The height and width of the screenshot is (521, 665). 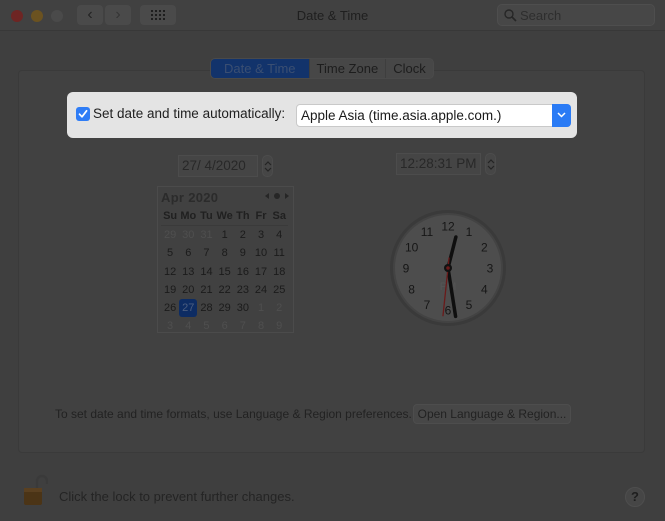 What do you see at coordinates (427, 305) in the screenshot?
I see `clock-numeral: 7` at bounding box center [427, 305].